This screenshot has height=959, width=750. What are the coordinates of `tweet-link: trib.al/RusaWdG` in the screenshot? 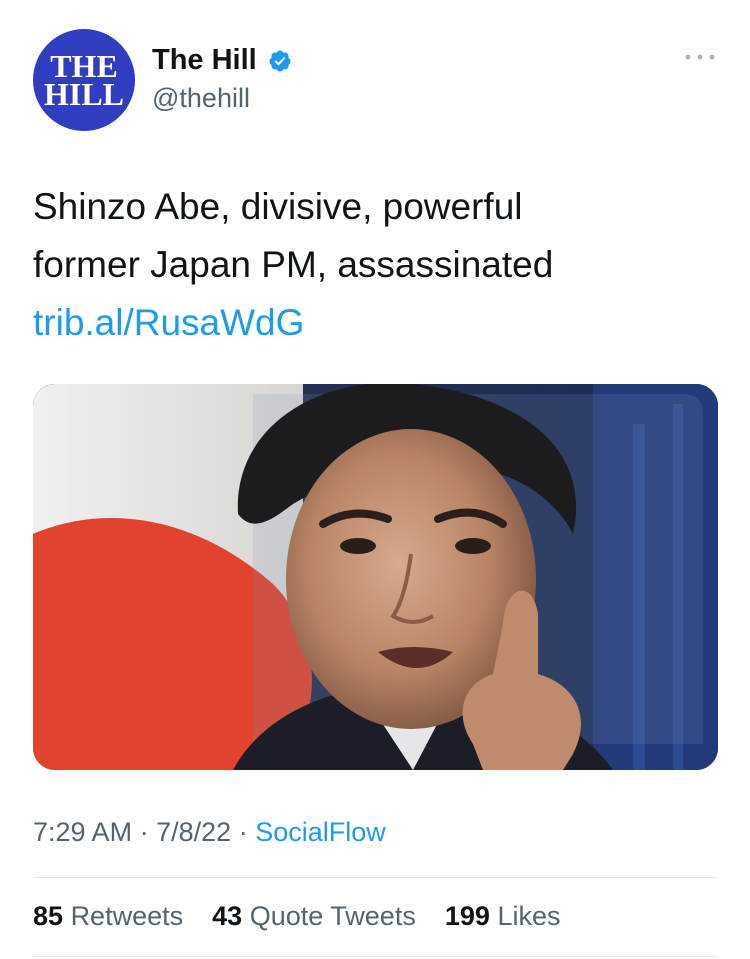 It's located at (373, 323).